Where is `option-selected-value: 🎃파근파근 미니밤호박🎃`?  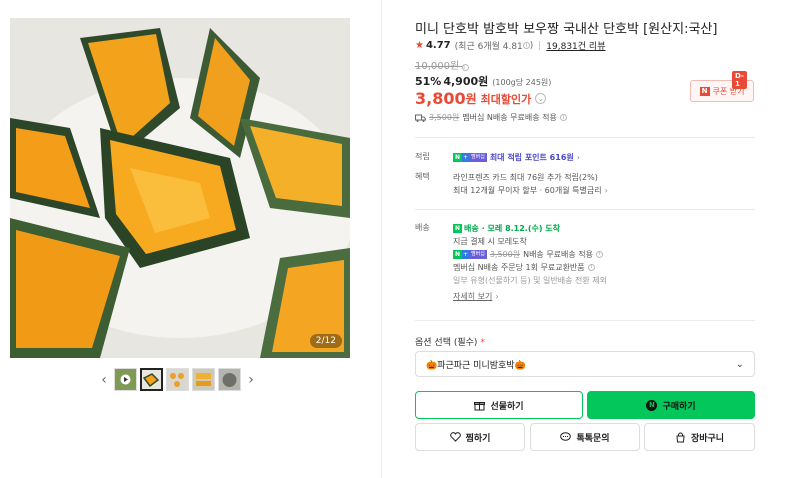 option-selected-value: 🎃파근파근 미니밤호박🎃 is located at coordinates (476, 365).